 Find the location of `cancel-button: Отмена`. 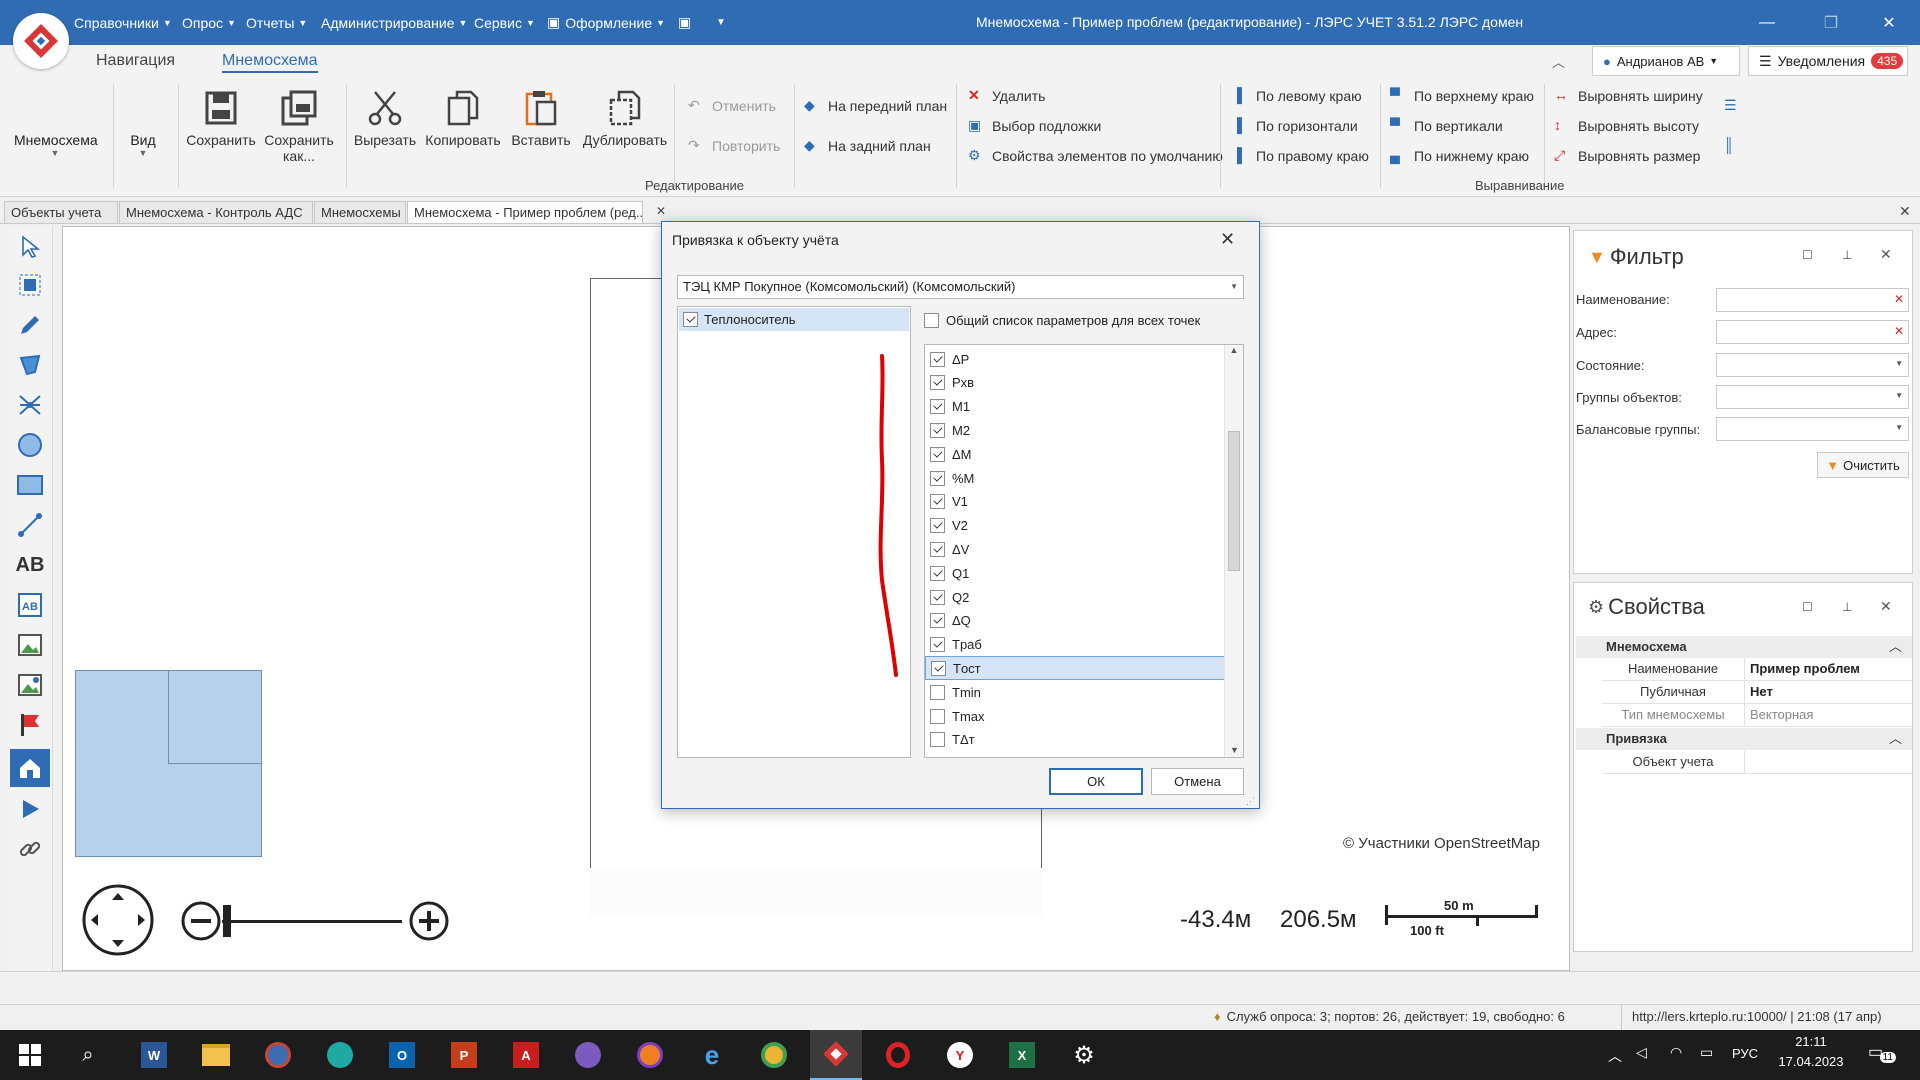

cancel-button: Отмена is located at coordinates (1197, 781).